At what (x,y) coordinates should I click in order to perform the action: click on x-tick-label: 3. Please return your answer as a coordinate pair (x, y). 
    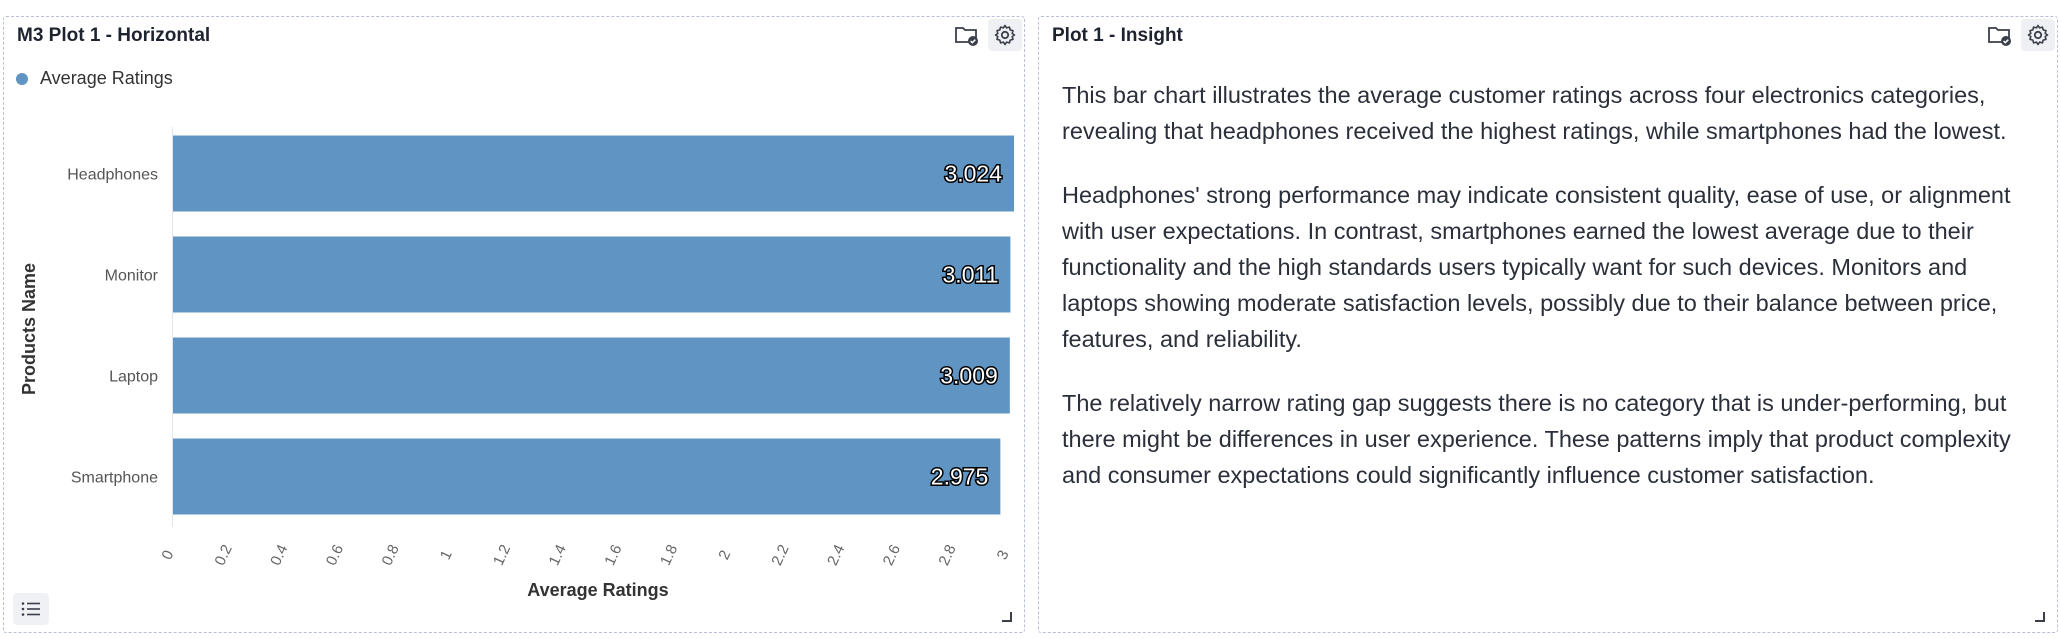
    Looking at the image, I should click on (1003, 555).